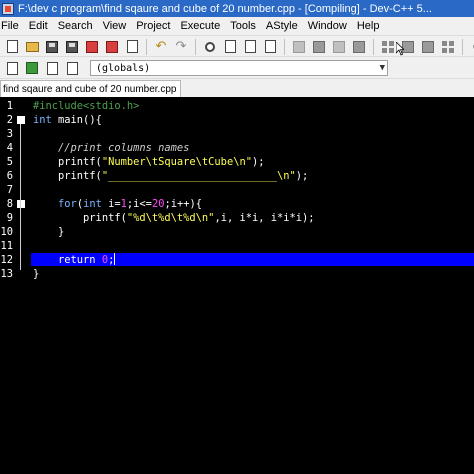 This screenshot has height=474, width=474. Describe the element at coordinates (400, 49) in the screenshot. I see `mouse-cursor-icon` at that location.